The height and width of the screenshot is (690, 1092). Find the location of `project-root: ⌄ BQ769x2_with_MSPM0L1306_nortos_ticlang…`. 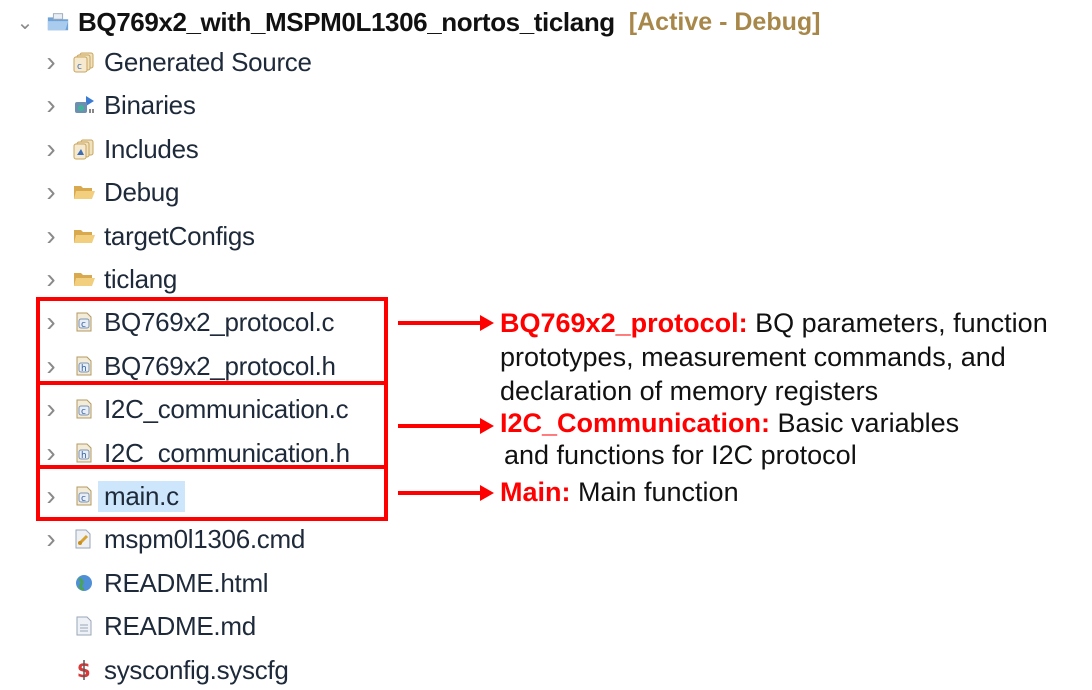

project-root: ⌄ BQ769x2_with_MSPM0L1306_nortos_ticlang… is located at coordinates (410, 22).